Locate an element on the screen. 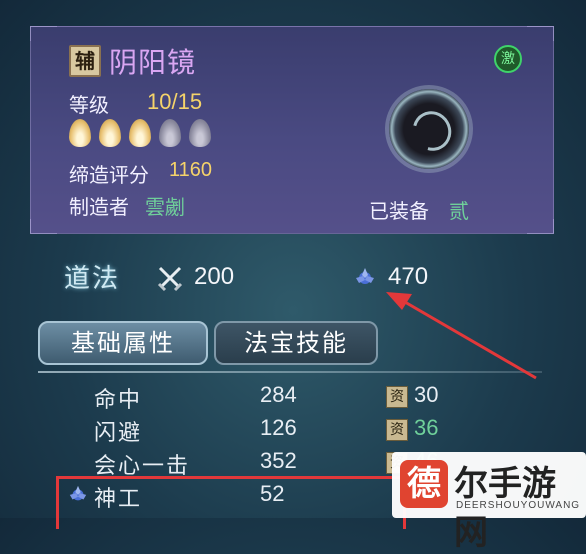 The image size is (586, 554). power-value: 470 is located at coordinates (408, 276).